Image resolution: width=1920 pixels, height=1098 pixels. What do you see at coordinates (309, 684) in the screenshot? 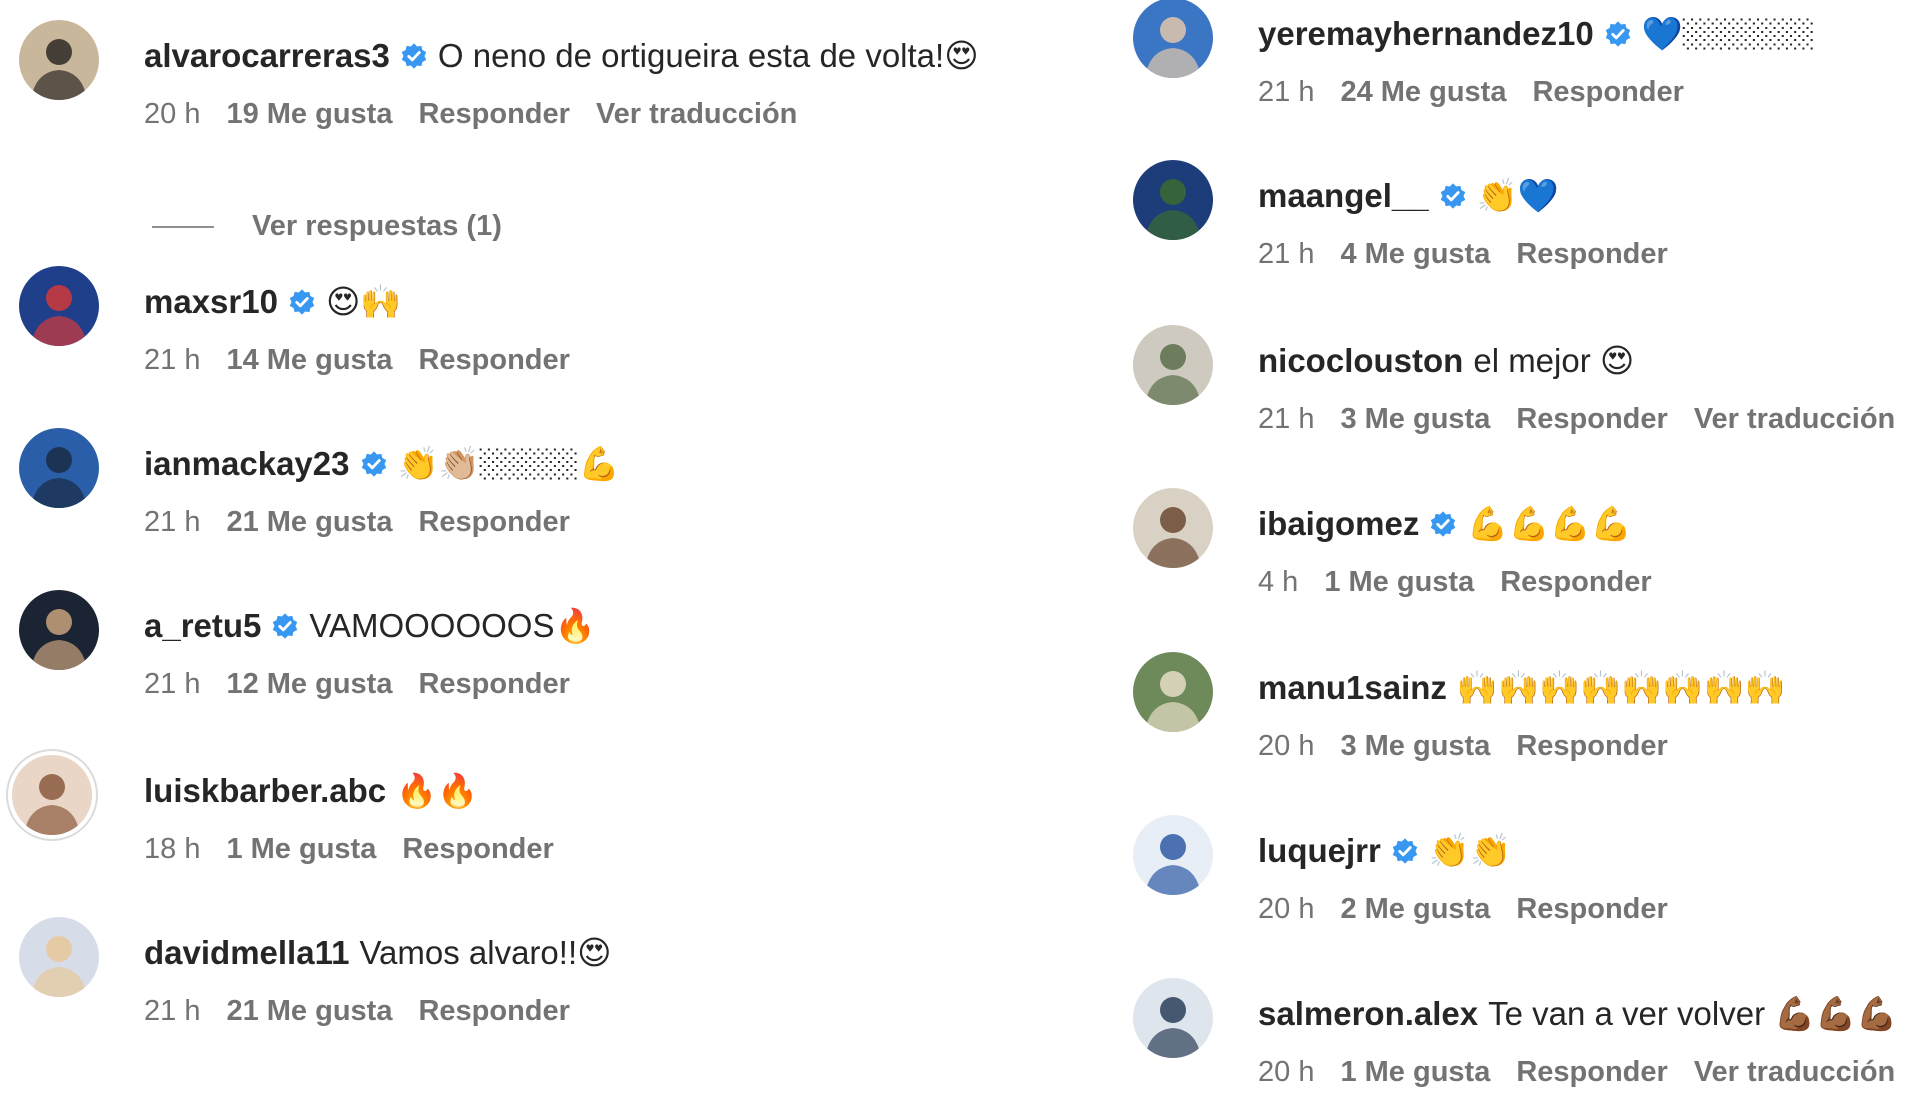
I see `likes-count: 12 Me gusta` at bounding box center [309, 684].